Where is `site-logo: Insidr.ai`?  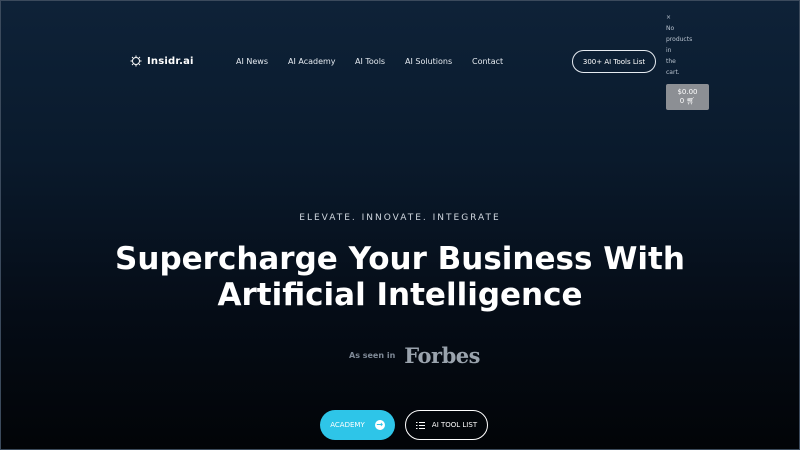
site-logo: Insidr.ai is located at coordinates (162, 61).